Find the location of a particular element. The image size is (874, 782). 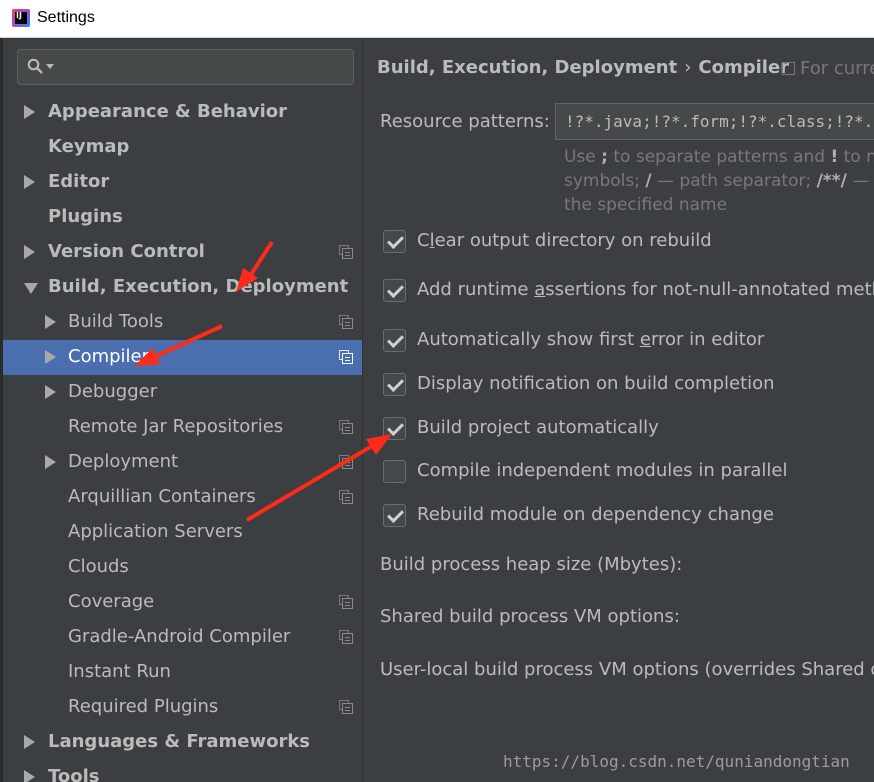

checkbox-label: Display notification on build completion is located at coordinates (596, 383).